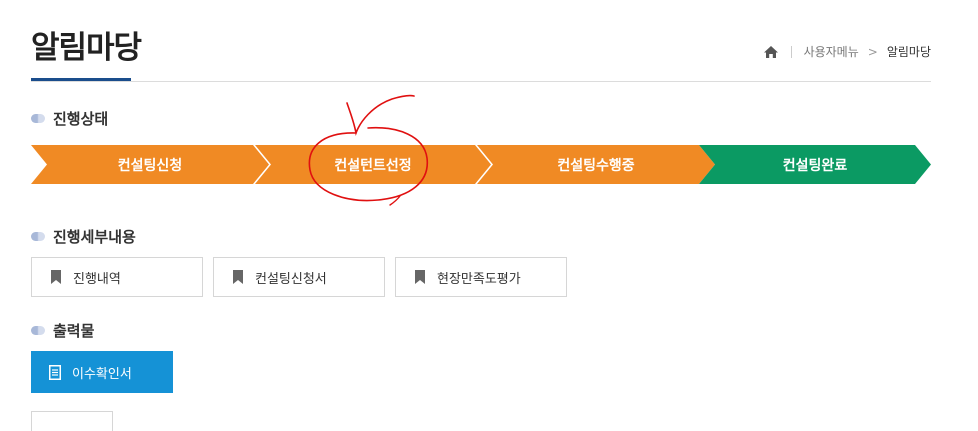 This screenshot has height=431, width=978. I want to click on page-title: 알림마당, so click(86, 48).